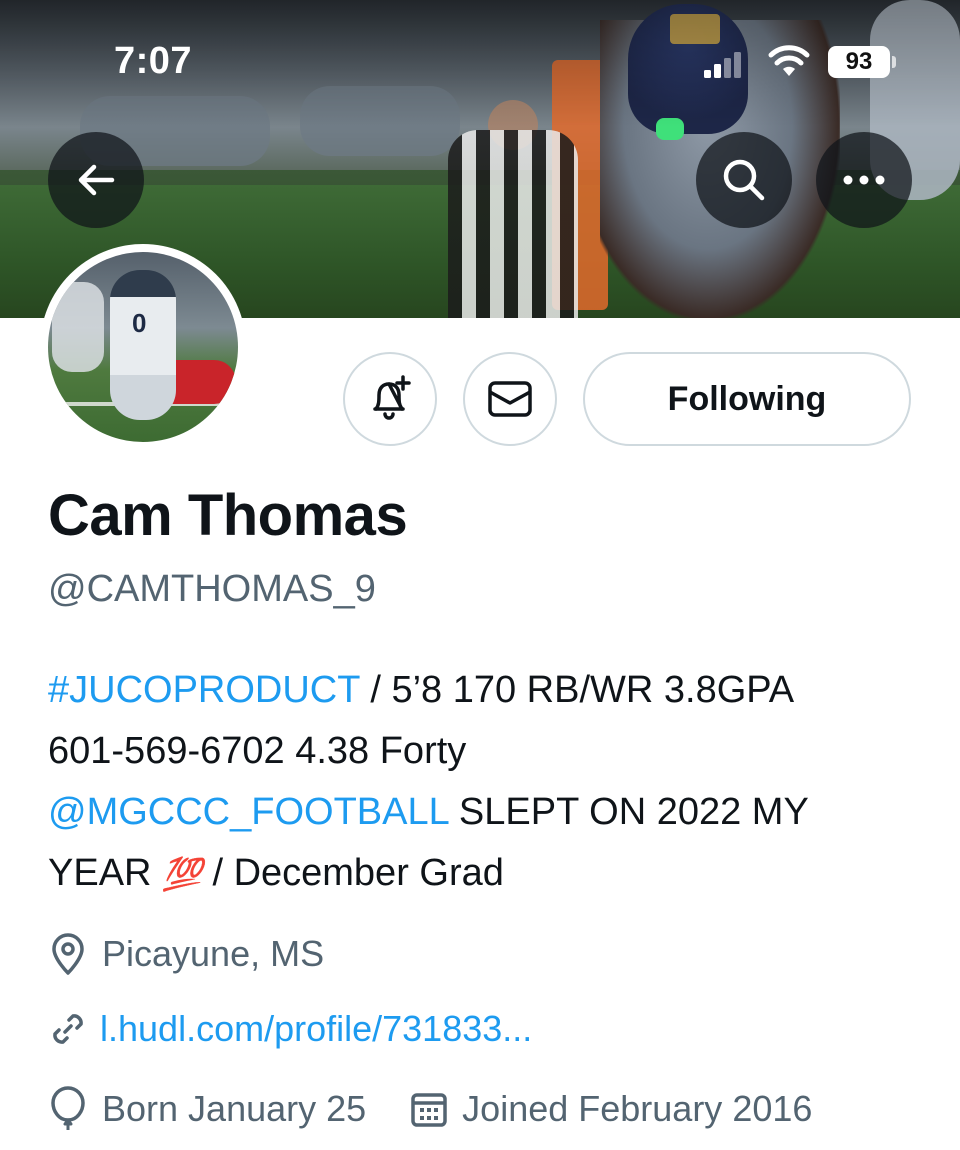  I want to click on arrow-left-icon, so click(96, 180).